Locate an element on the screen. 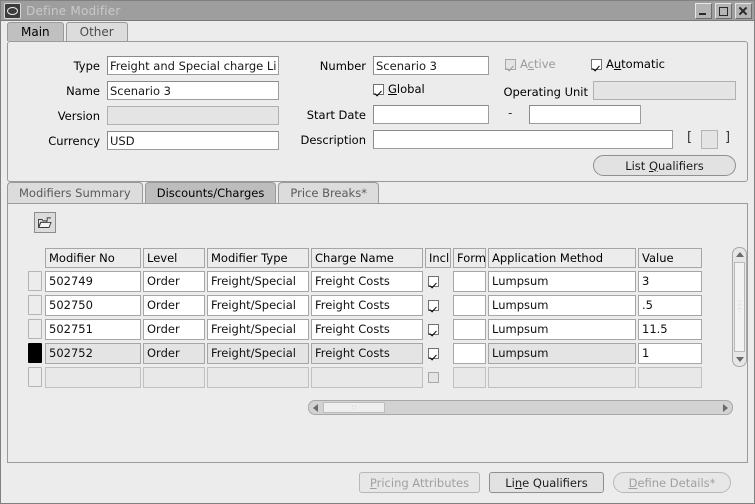  column-header-level: Level is located at coordinates (174, 257).